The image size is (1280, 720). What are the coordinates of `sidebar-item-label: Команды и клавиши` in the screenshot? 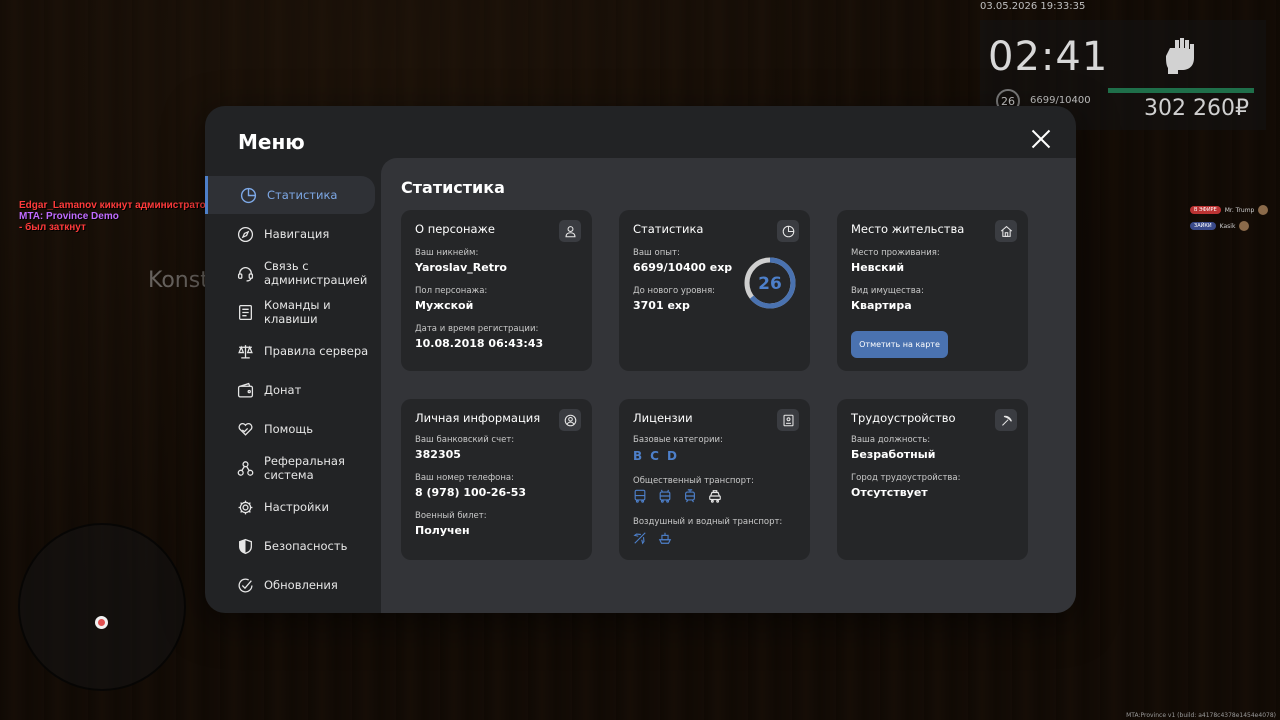 It's located at (297, 312).